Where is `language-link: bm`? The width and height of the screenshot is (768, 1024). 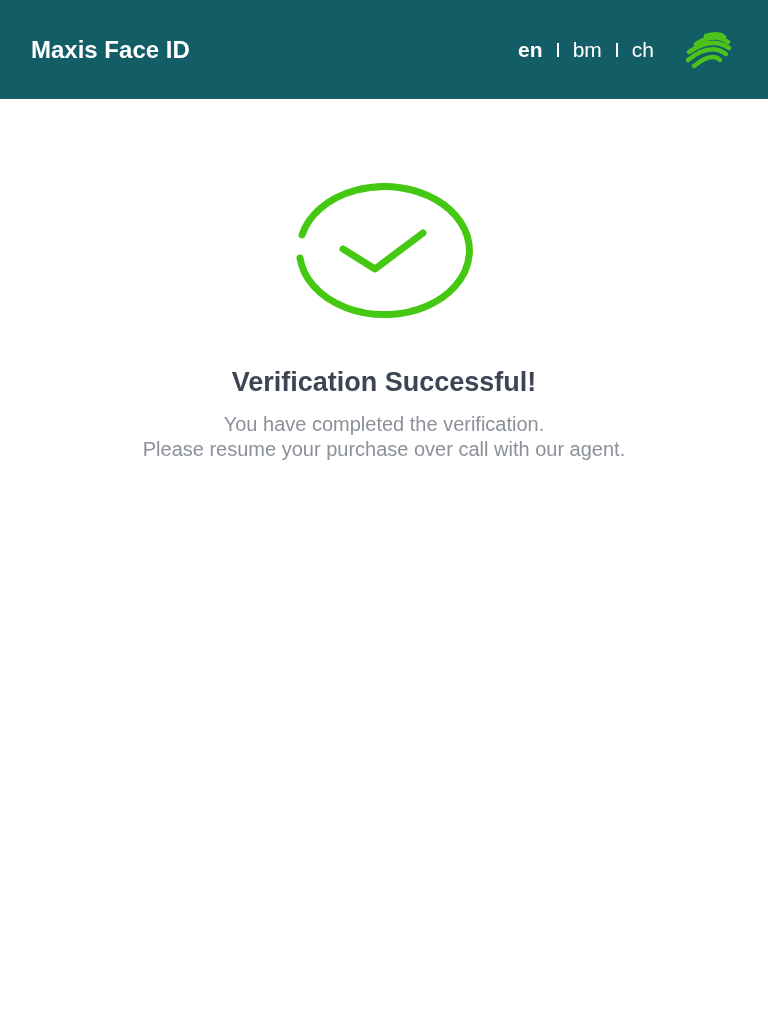 language-link: bm is located at coordinates (587, 49).